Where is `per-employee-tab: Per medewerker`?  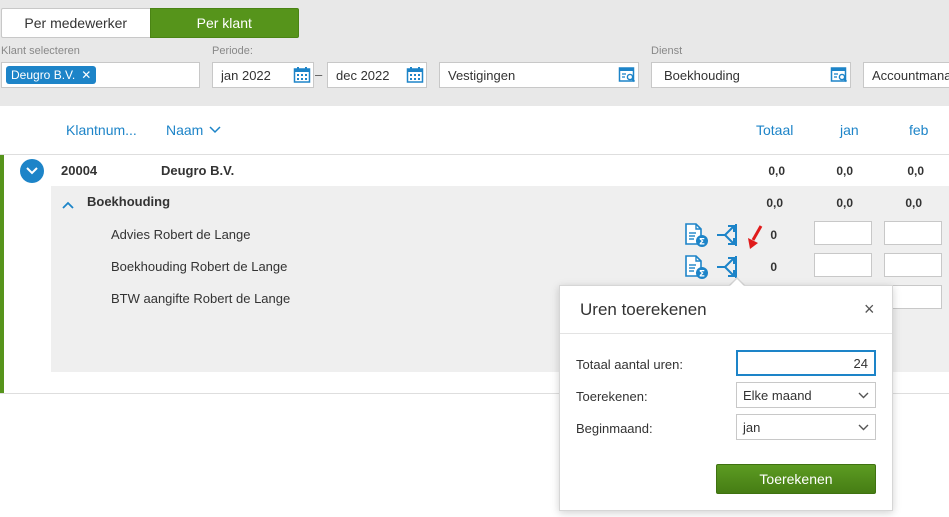 per-employee-tab: Per medewerker is located at coordinates (75, 23).